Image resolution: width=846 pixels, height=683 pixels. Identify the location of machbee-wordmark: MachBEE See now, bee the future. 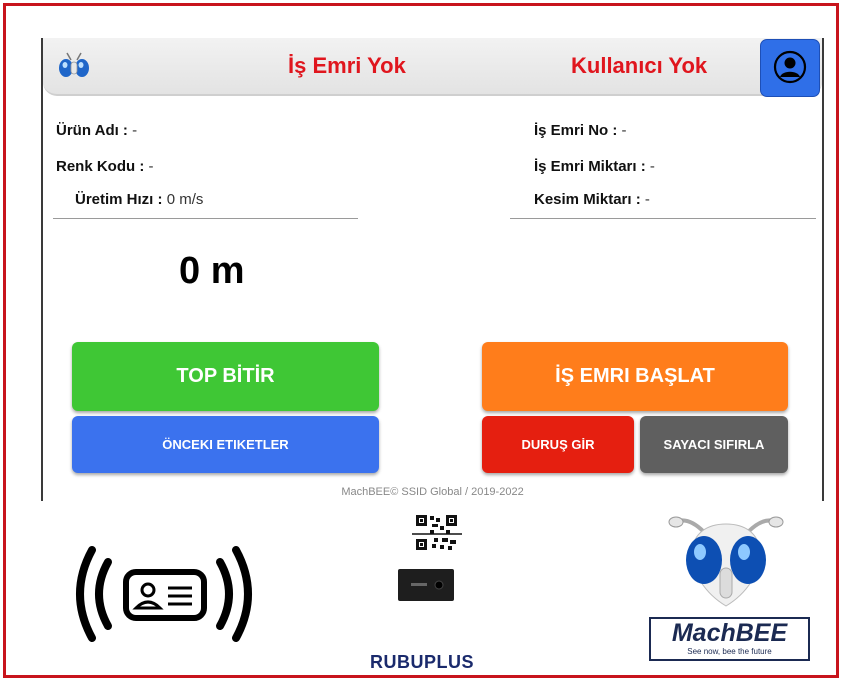
(729, 639).